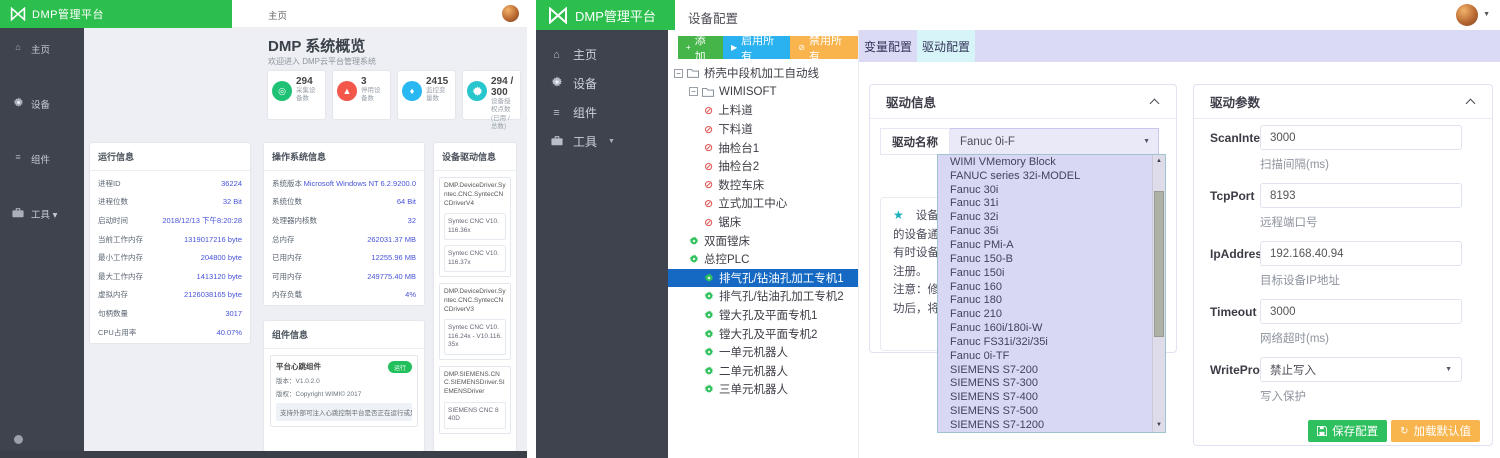  Describe the element at coordinates (1051, 384) in the screenshot. I see `dropdown-option: SIEMENS S7-300` at that location.